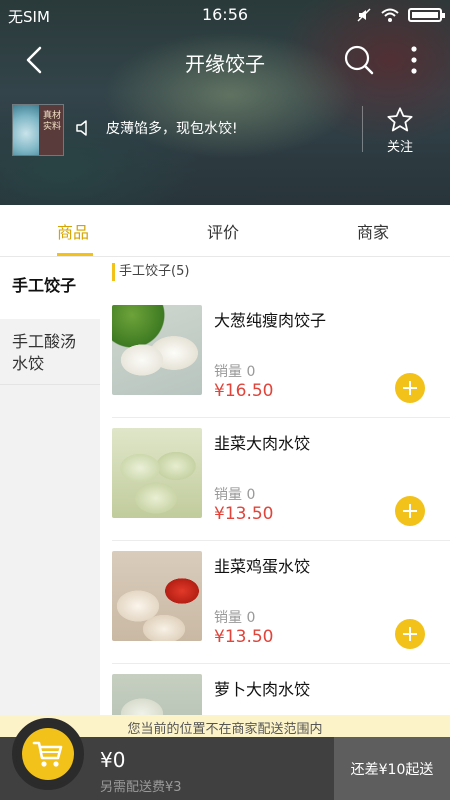 This screenshot has height=800, width=450. I want to click on section-title: 手工饺子(5), so click(150, 272).